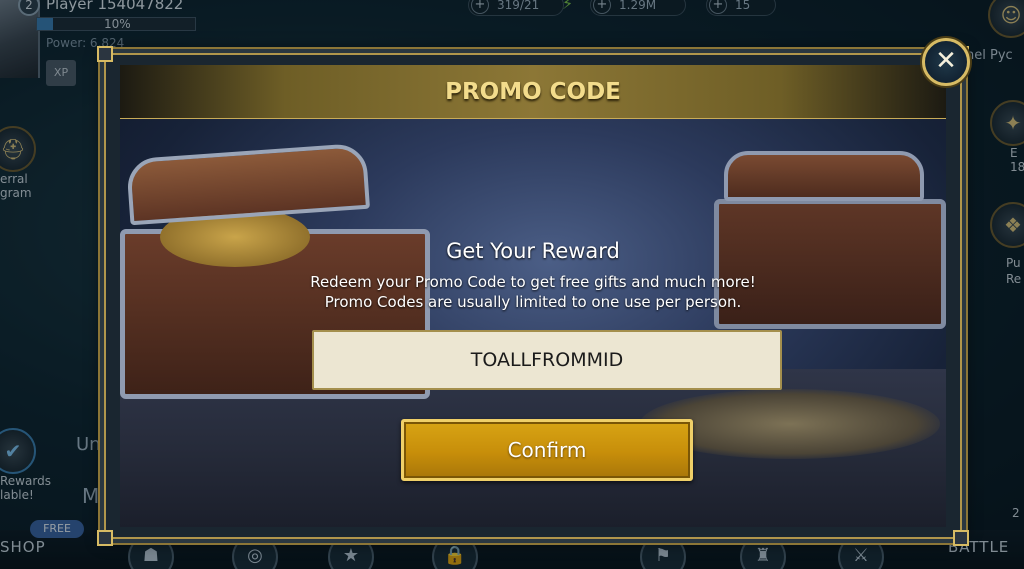 Image resolution: width=1024 pixels, height=569 pixels. I want to click on close-icon: ✕, so click(946, 61).